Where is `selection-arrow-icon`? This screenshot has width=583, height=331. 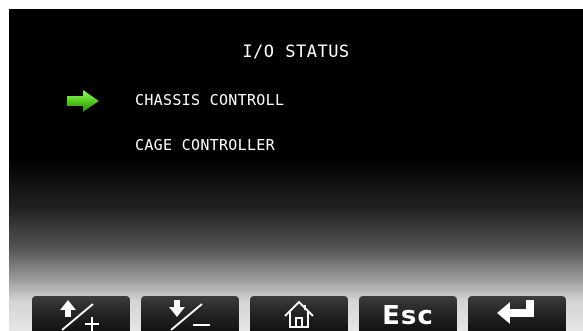 selection-arrow-icon is located at coordinates (83, 101).